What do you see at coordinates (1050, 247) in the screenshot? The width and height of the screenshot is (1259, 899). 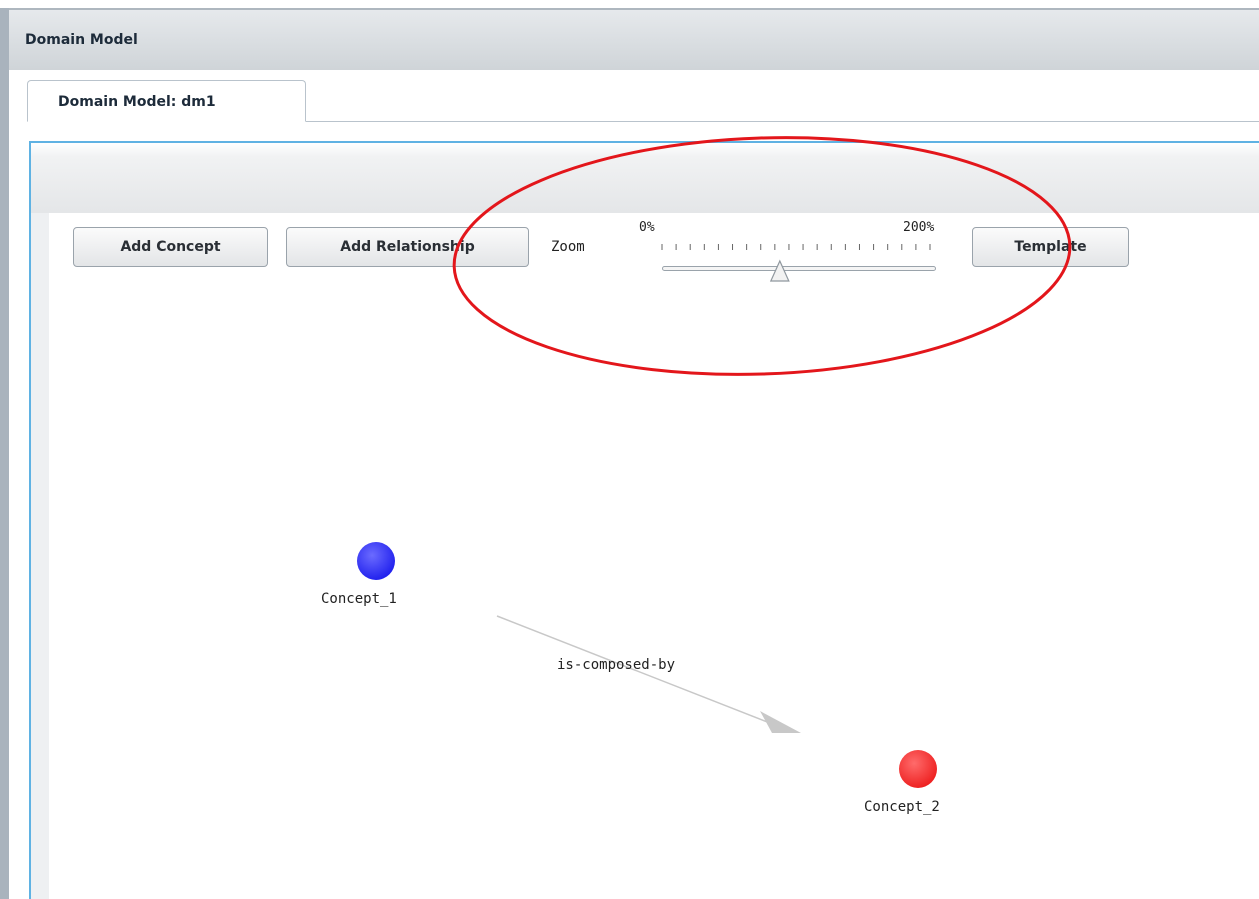 I see `template-button: Template` at bounding box center [1050, 247].